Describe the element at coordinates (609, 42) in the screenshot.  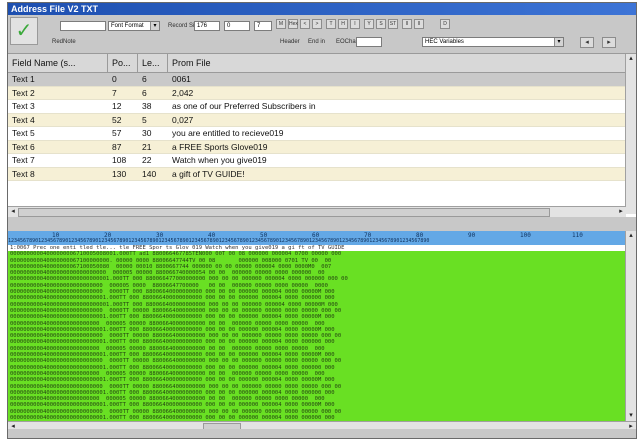
I see `next-record-button: ▸` at that location.